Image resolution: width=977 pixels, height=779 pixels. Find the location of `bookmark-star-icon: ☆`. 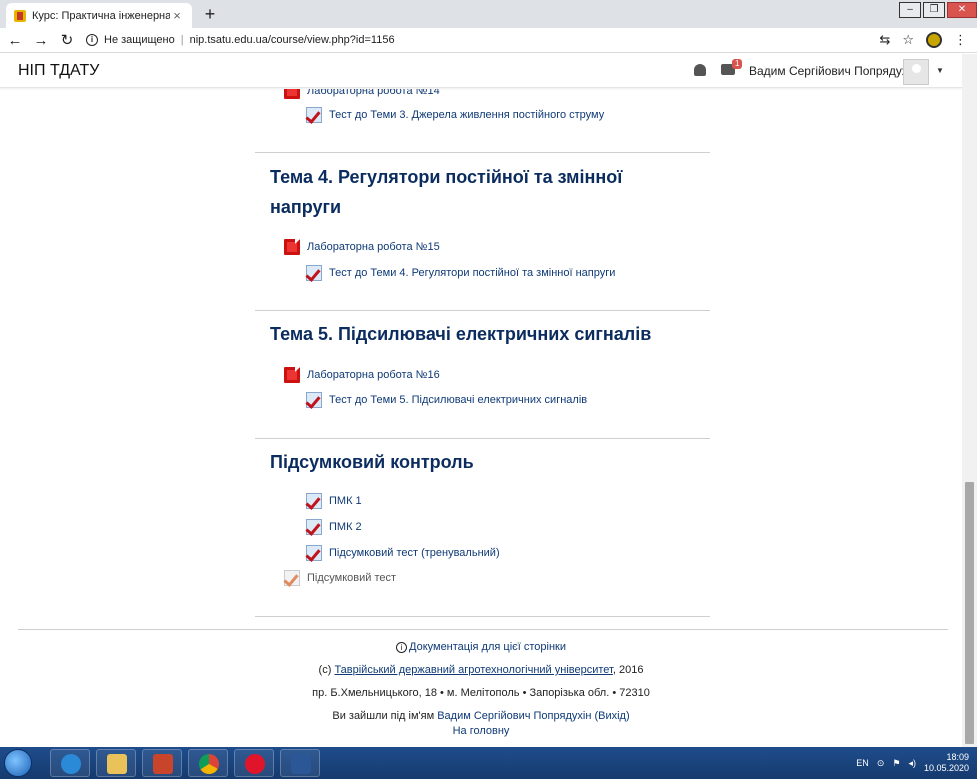

bookmark-star-icon: ☆ is located at coordinates (908, 40).